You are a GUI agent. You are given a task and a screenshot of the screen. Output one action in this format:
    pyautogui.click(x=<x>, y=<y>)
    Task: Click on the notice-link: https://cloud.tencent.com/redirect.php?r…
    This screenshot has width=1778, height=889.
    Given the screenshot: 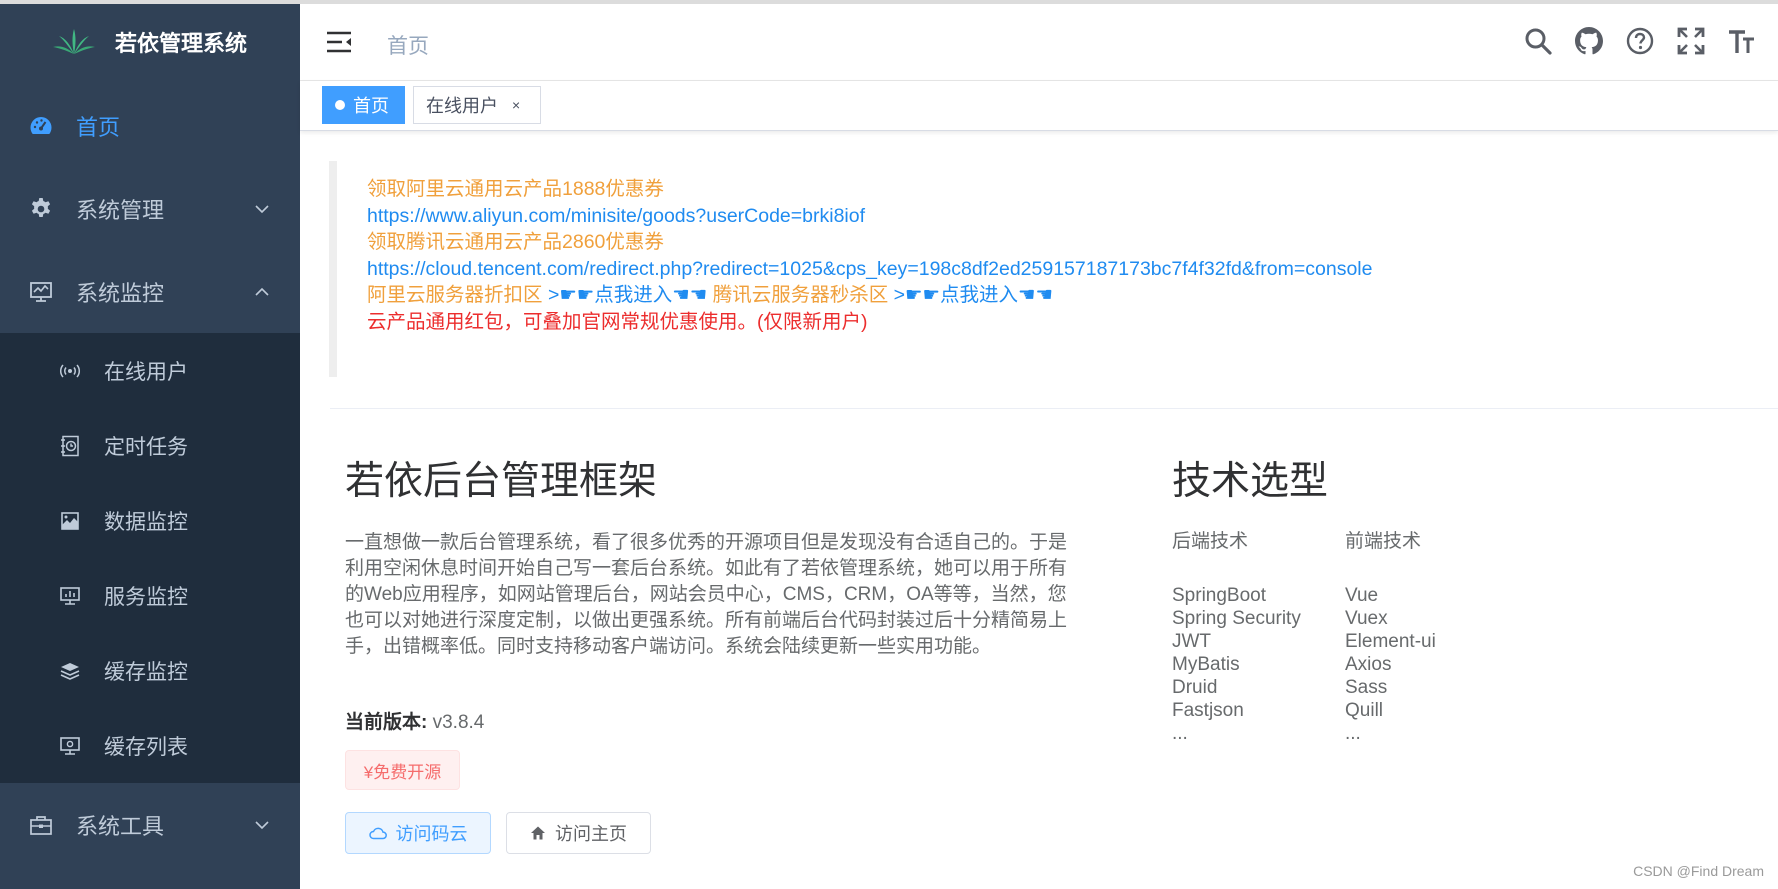 What is the action you would take?
    pyautogui.click(x=870, y=269)
    